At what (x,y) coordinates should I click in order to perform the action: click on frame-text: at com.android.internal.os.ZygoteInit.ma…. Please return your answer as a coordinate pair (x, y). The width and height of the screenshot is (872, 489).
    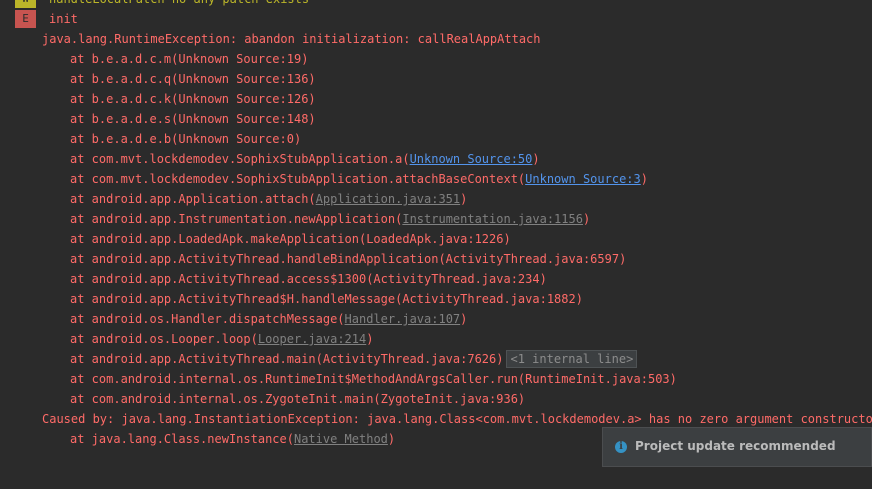
    Looking at the image, I should click on (298, 399).